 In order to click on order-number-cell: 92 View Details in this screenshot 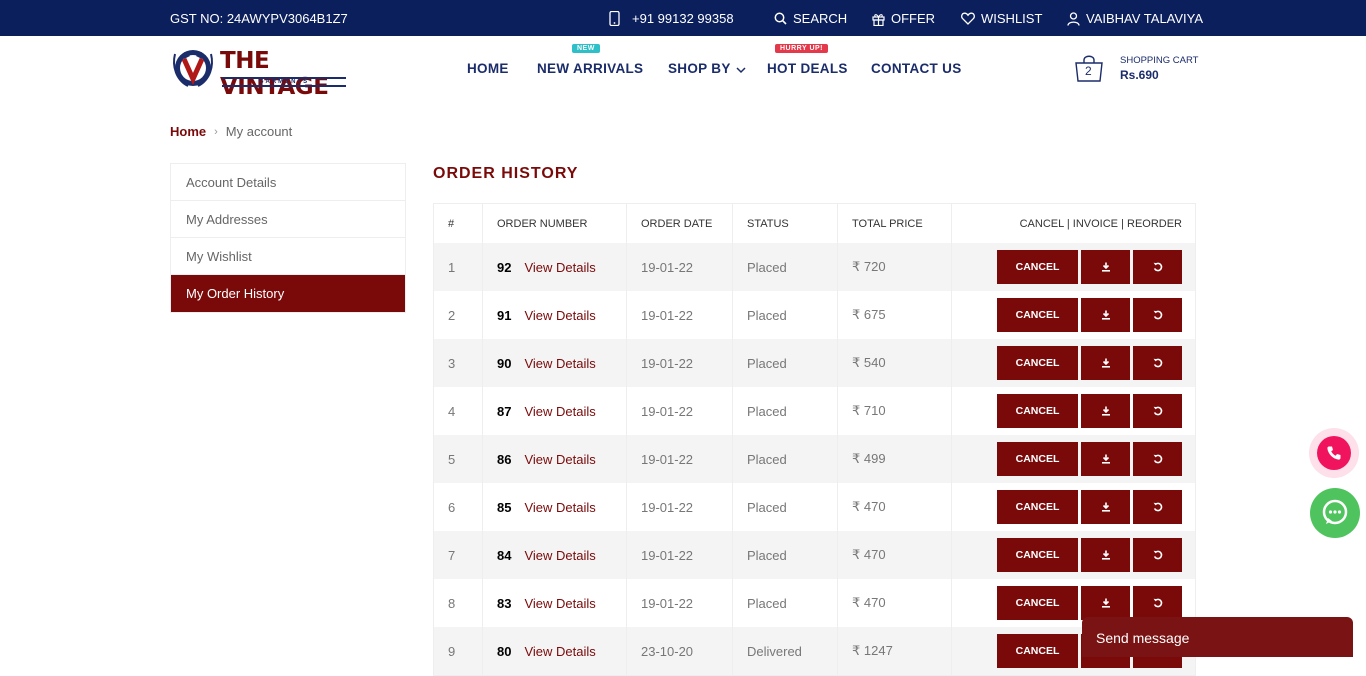, I will do `click(555, 267)`.